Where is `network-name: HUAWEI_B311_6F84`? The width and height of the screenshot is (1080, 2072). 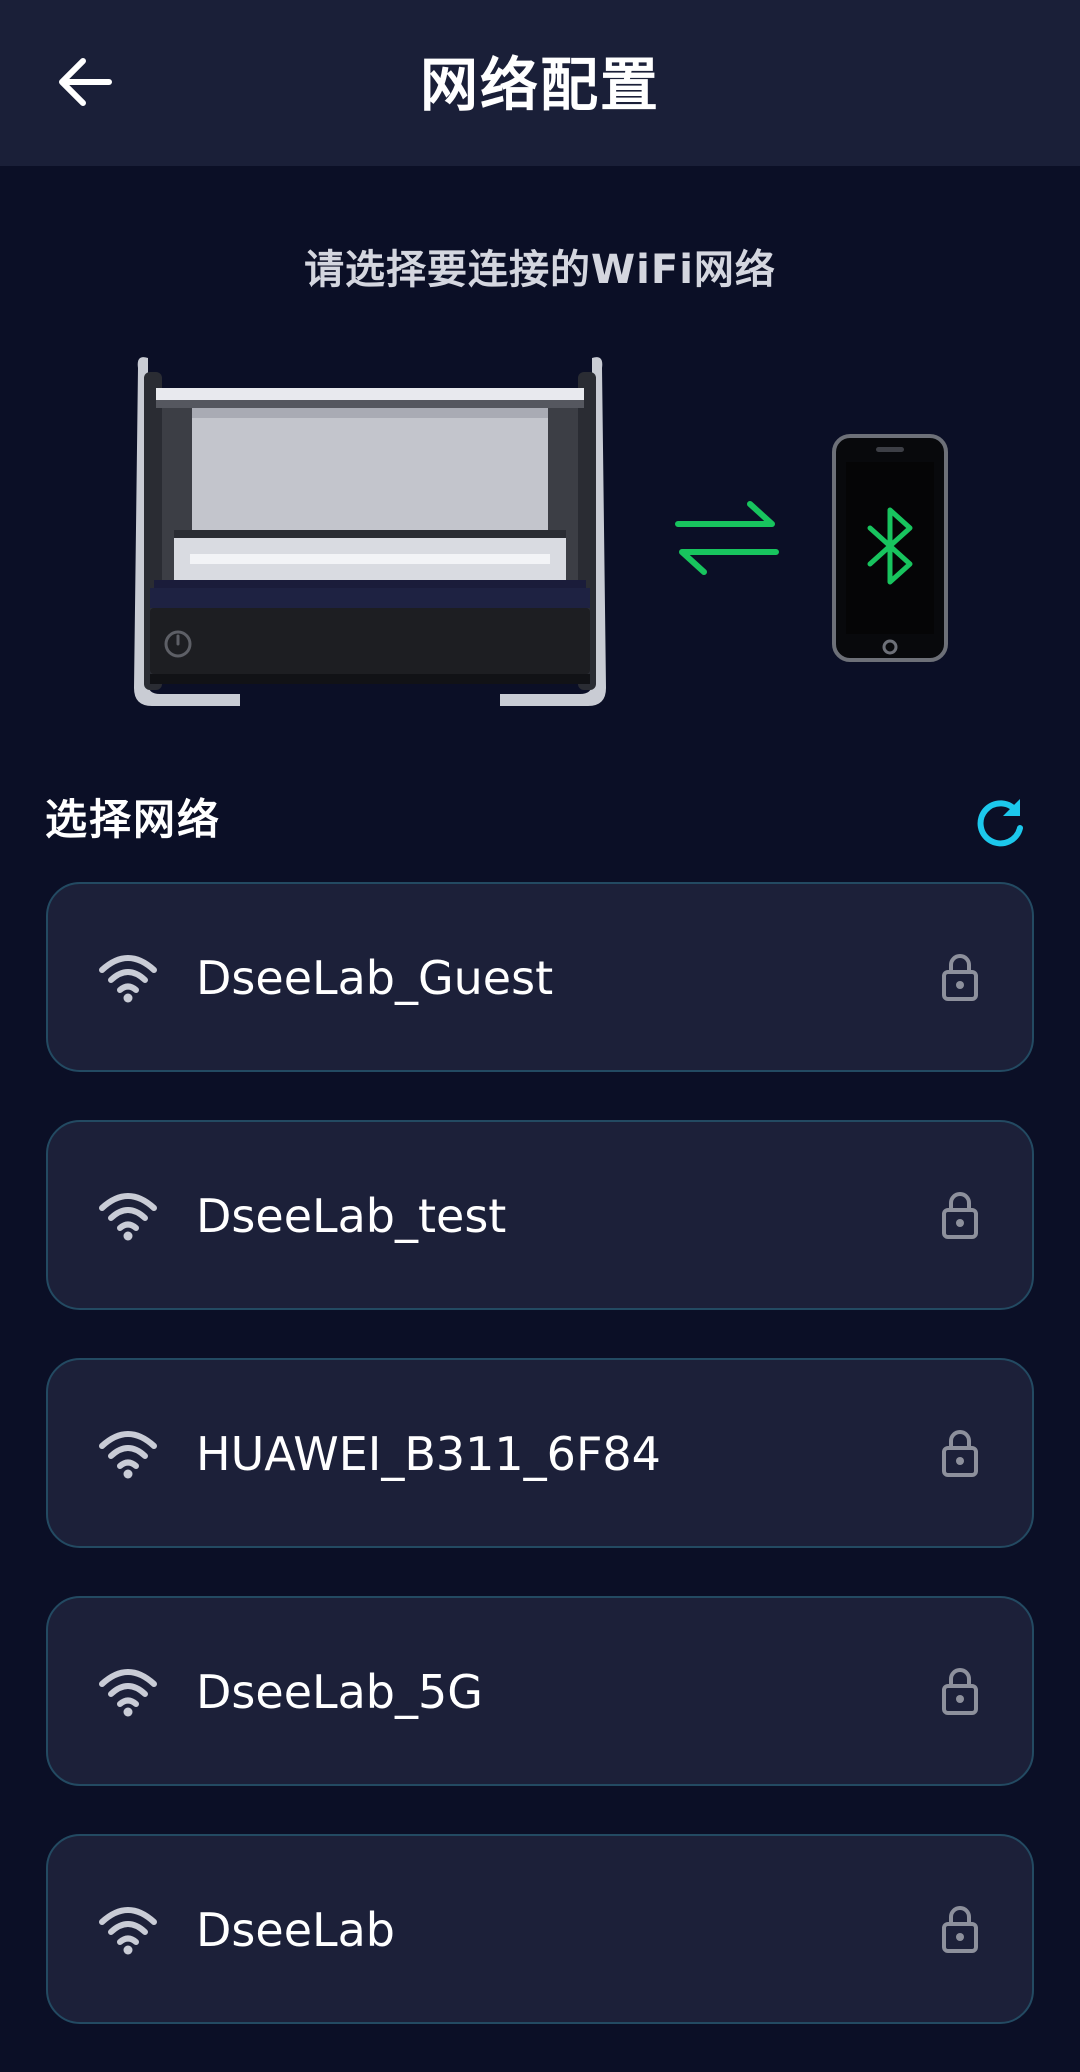 network-name: HUAWEI_B311_6F84 is located at coordinates (428, 1454).